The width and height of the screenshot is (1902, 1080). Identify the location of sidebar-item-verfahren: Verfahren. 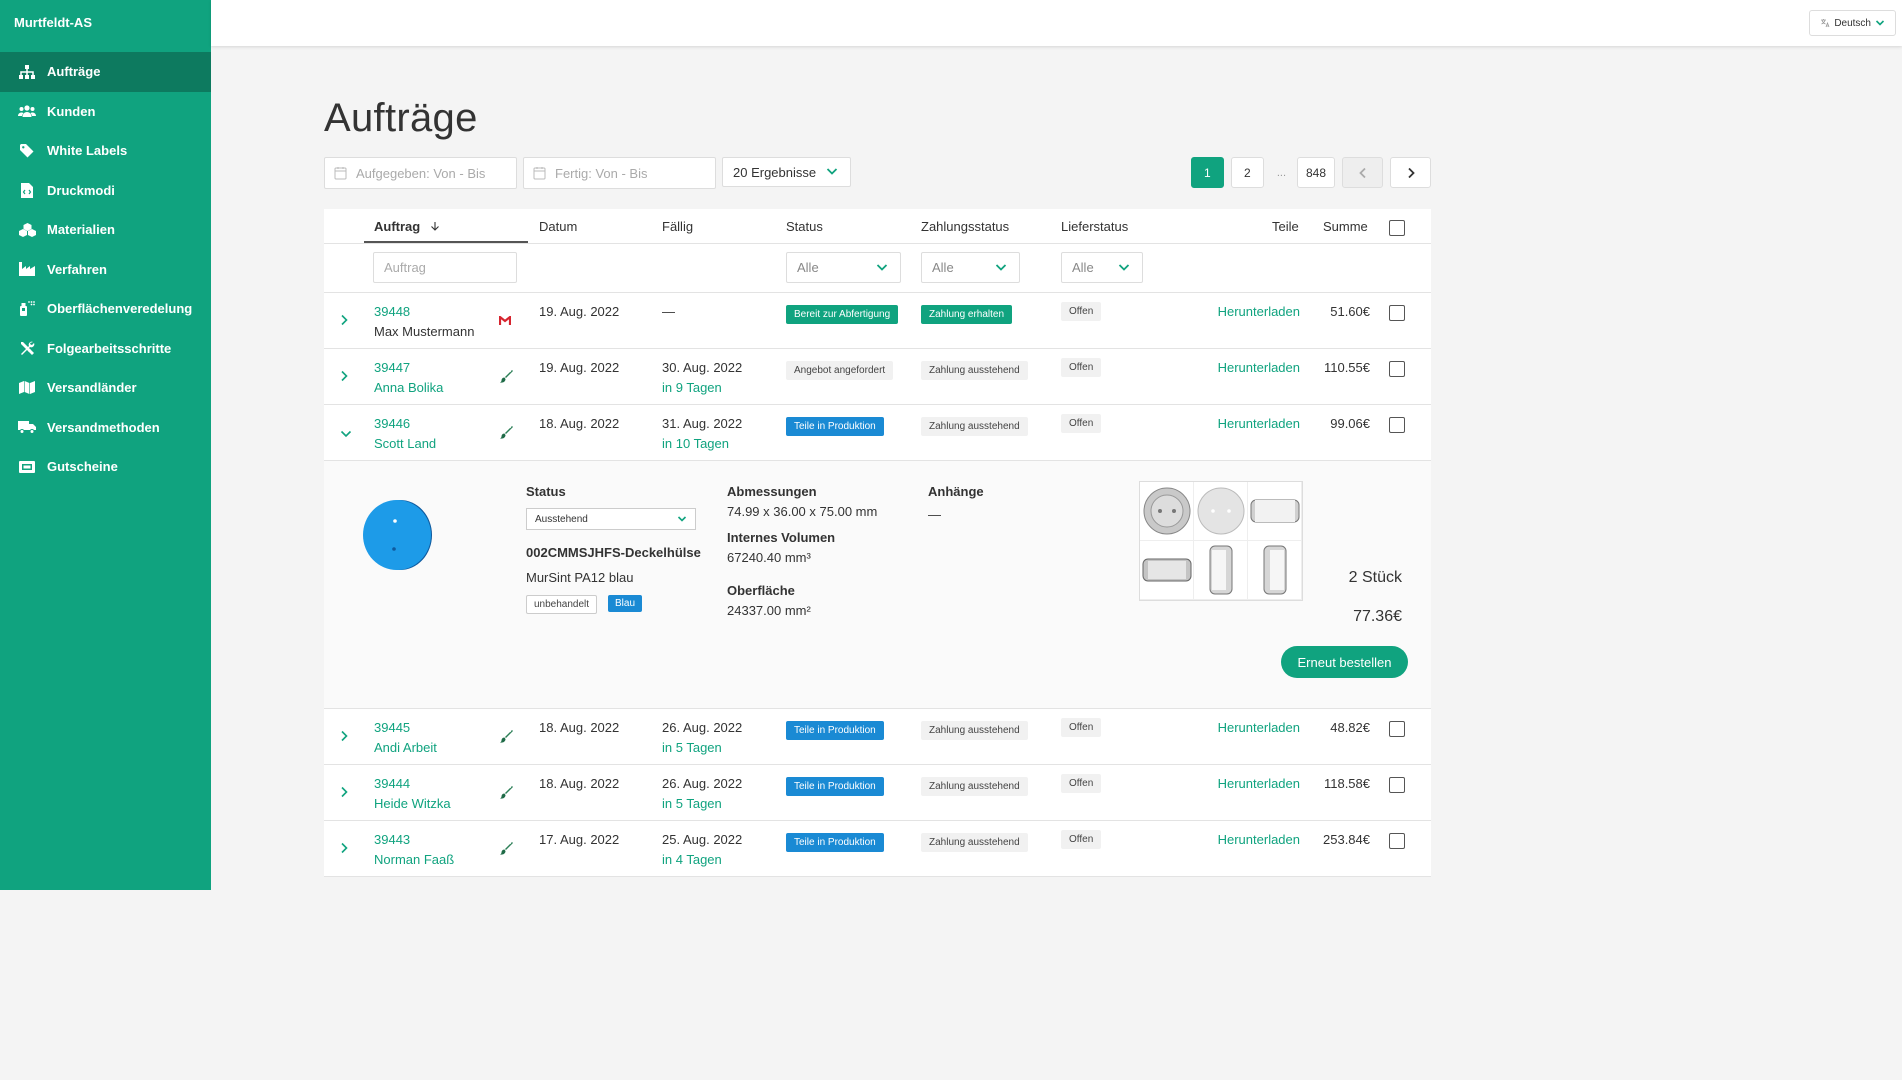
(105, 270).